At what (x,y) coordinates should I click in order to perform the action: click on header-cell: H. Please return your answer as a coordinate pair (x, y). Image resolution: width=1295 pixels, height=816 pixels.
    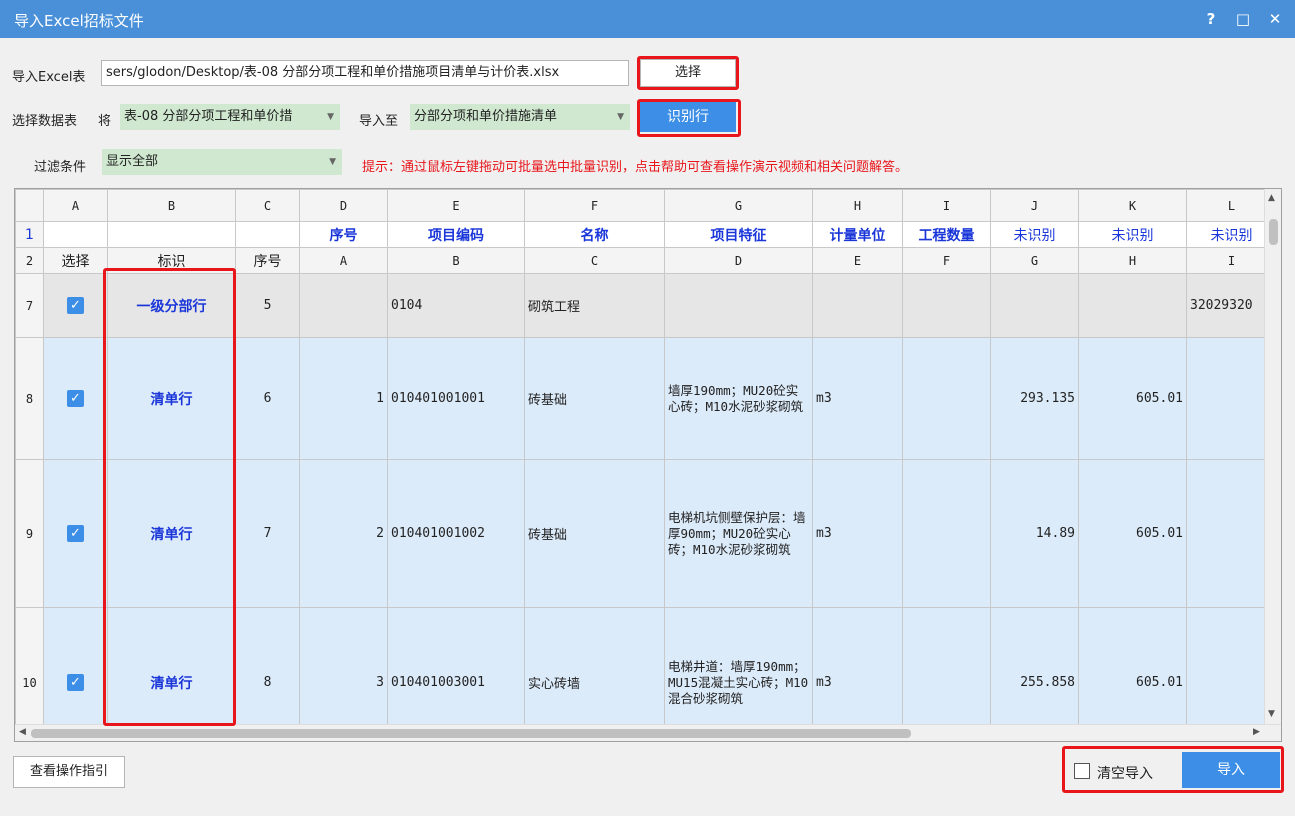
    Looking at the image, I should click on (1132, 260).